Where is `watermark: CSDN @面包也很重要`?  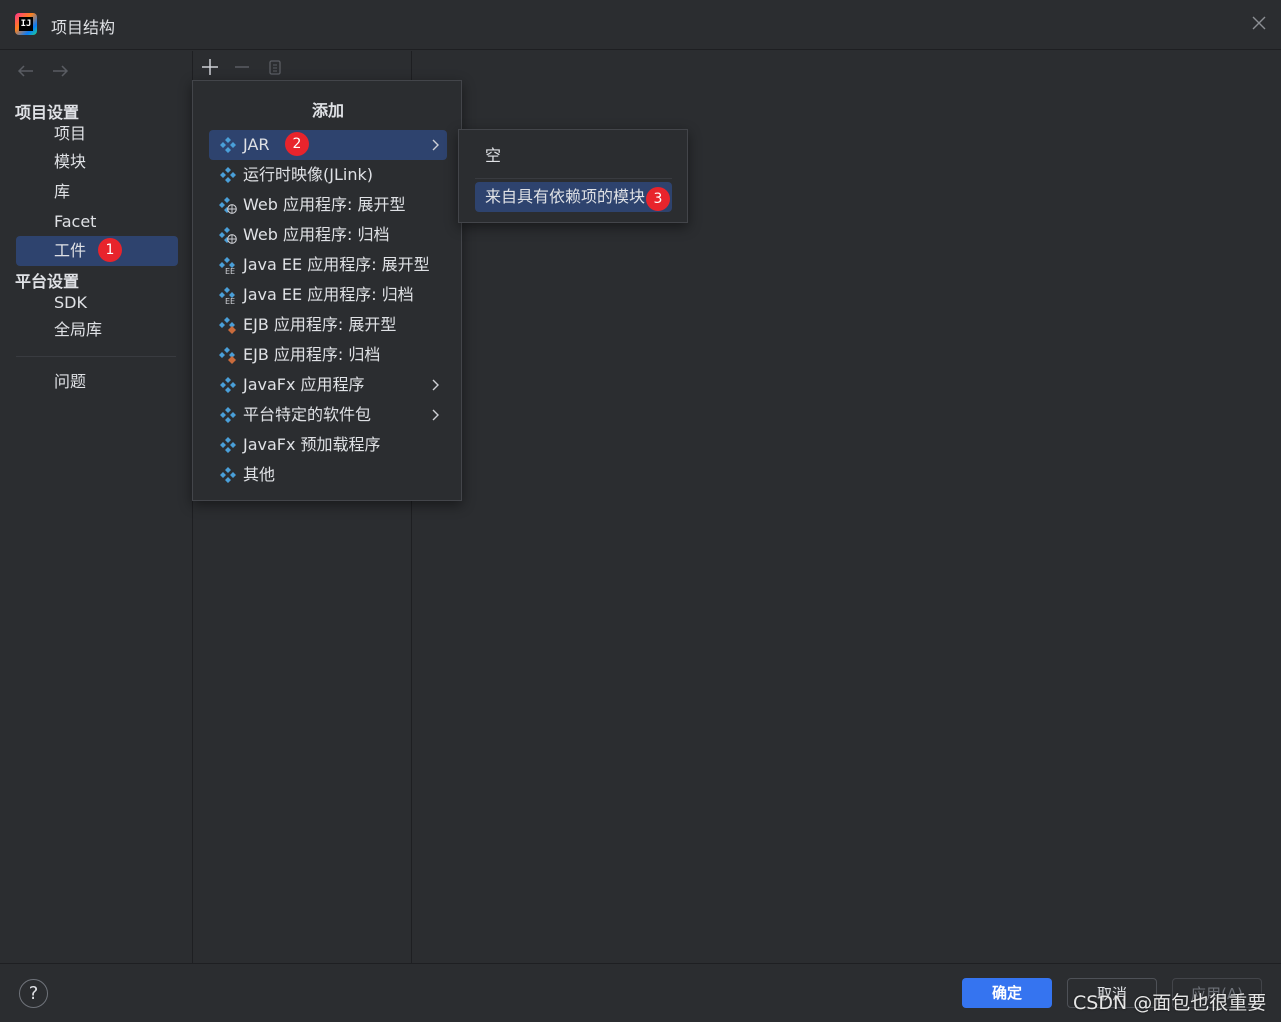
watermark: CSDN @面包也很重要 is located at coordinates (1170, 1003).